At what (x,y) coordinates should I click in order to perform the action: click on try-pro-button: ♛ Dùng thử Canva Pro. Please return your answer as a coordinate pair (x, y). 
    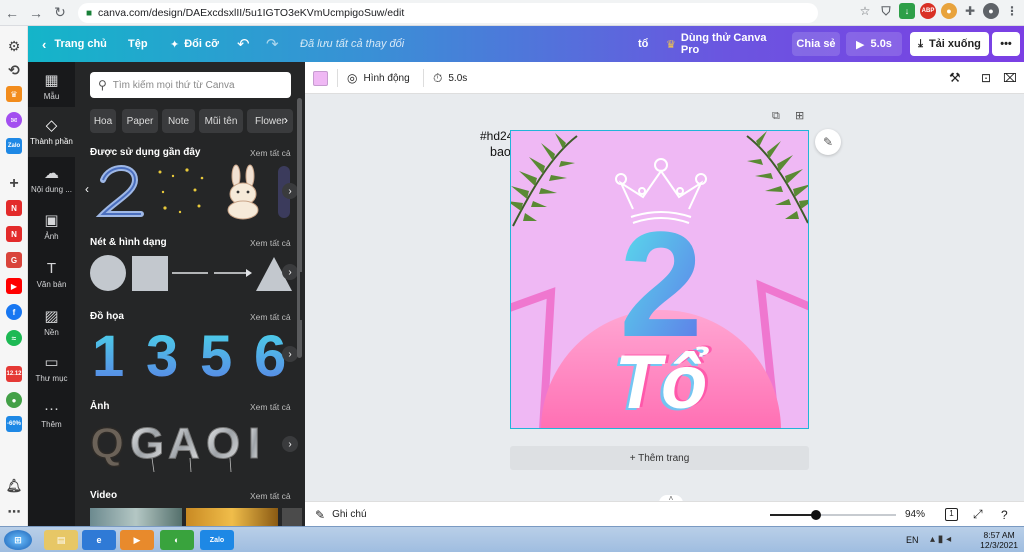
    Looking at the image, I should click on (726, 44).